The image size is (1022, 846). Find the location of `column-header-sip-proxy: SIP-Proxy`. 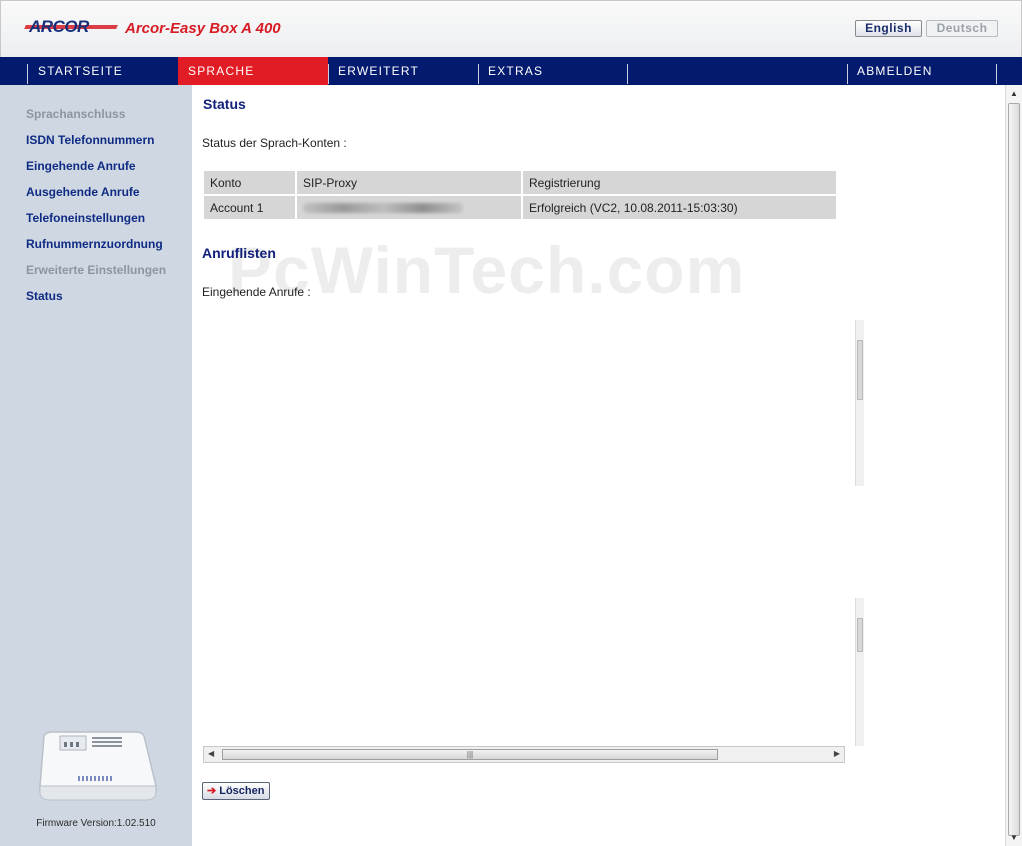

column-header-sip-proxy: SIP-Proxy is located at coordinates (409, 182).